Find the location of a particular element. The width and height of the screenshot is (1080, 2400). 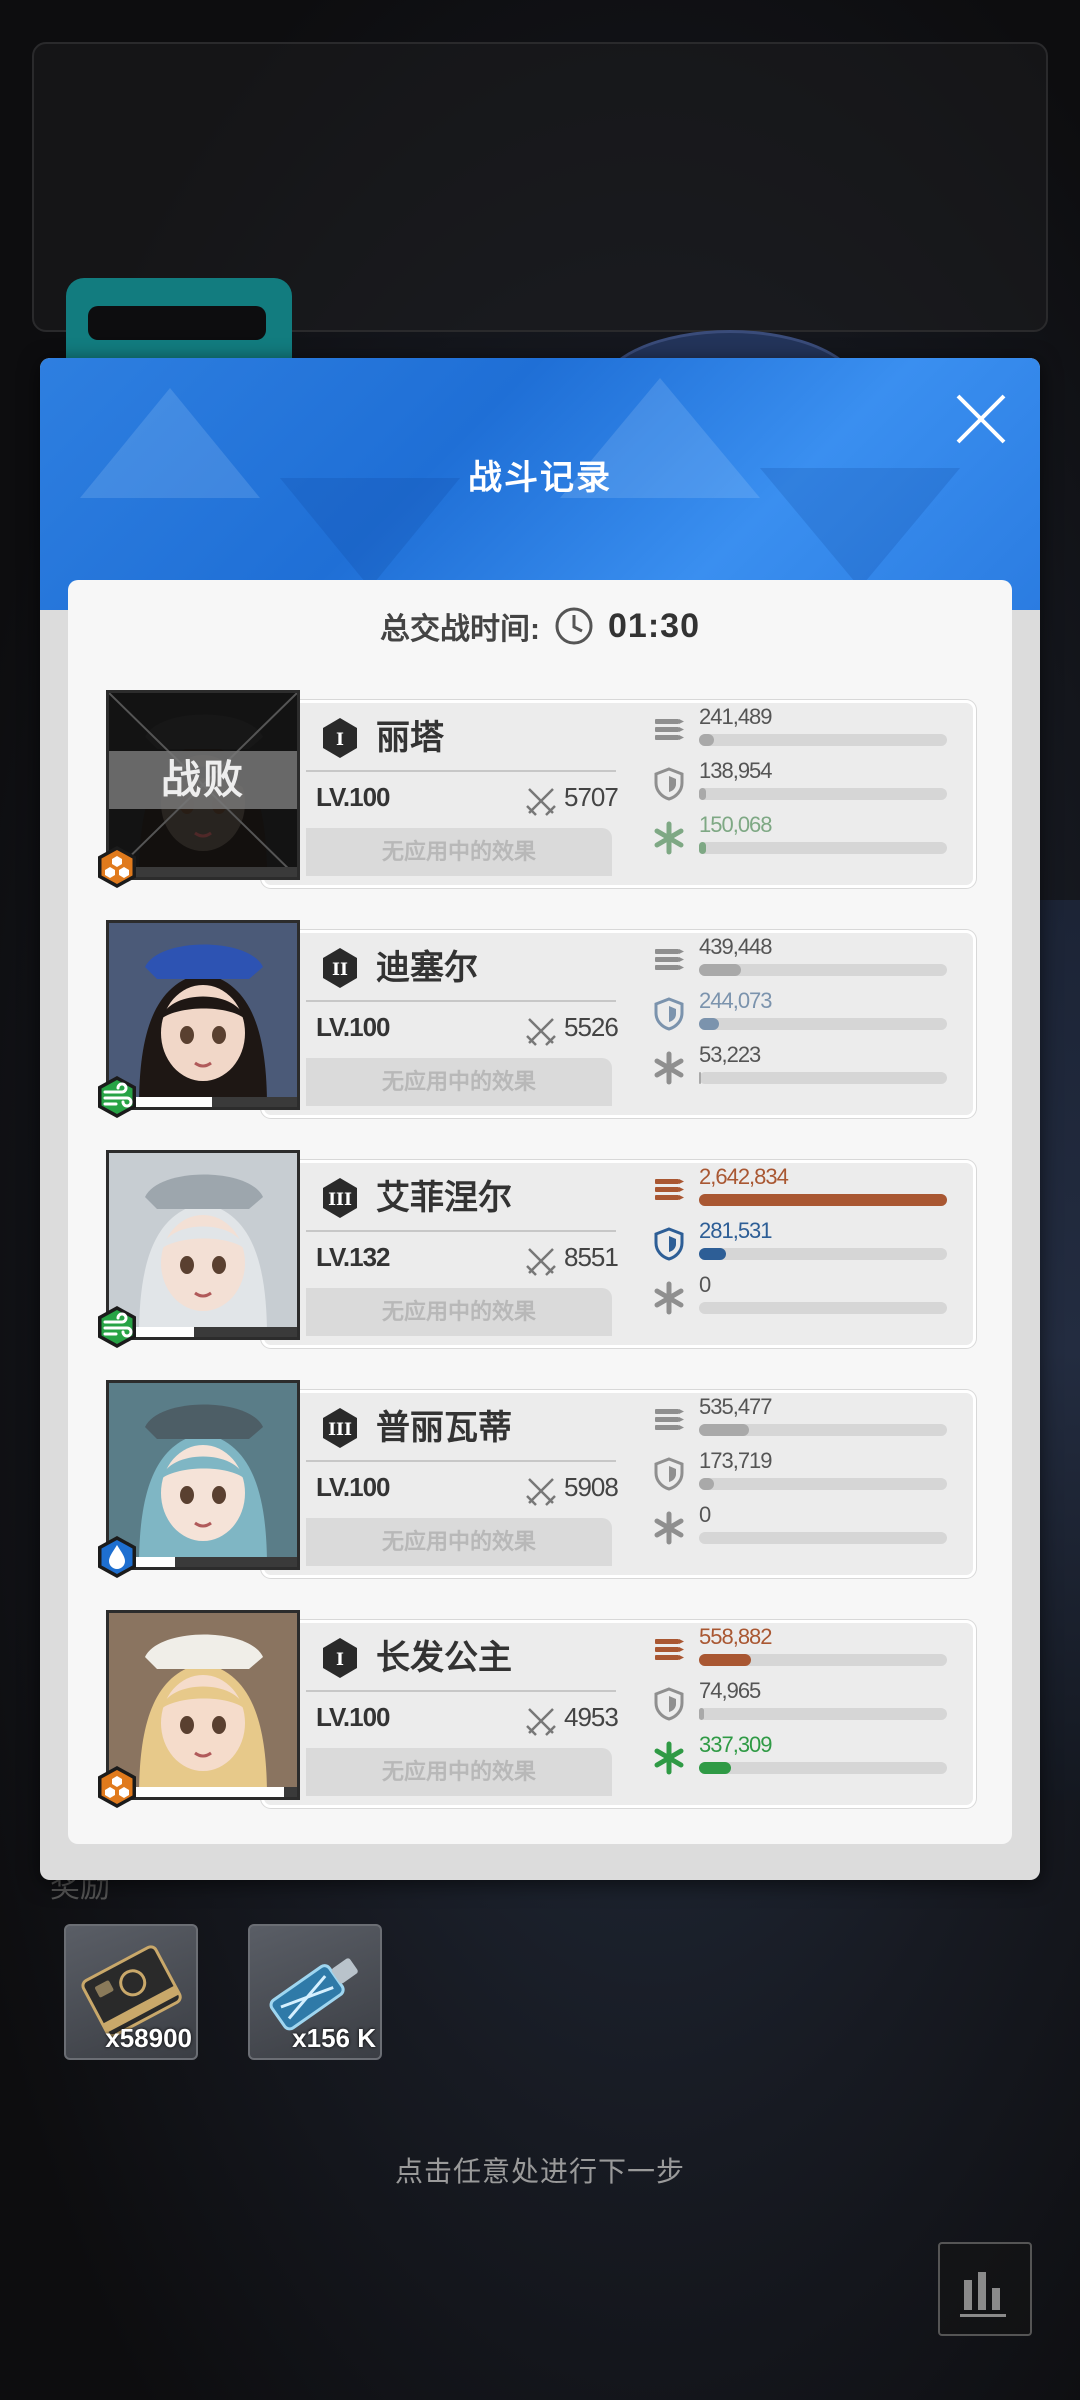

wind-icon is located at coordinates (117, 1097).